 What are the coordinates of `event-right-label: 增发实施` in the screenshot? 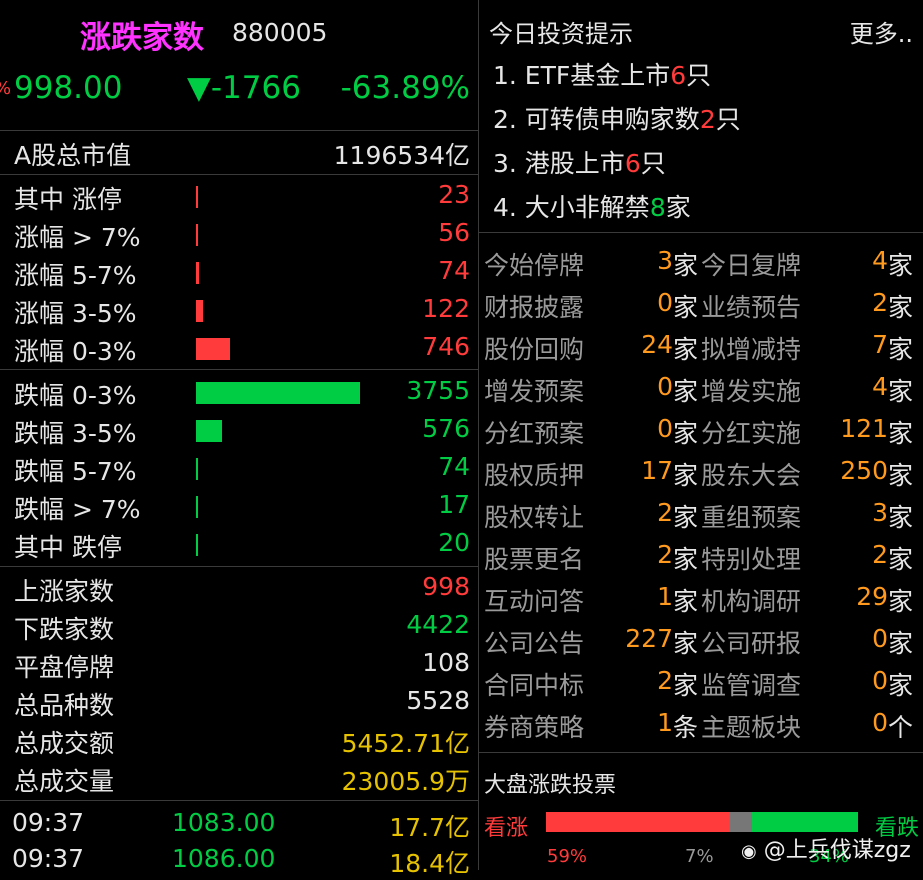 It's located at (751, 390).